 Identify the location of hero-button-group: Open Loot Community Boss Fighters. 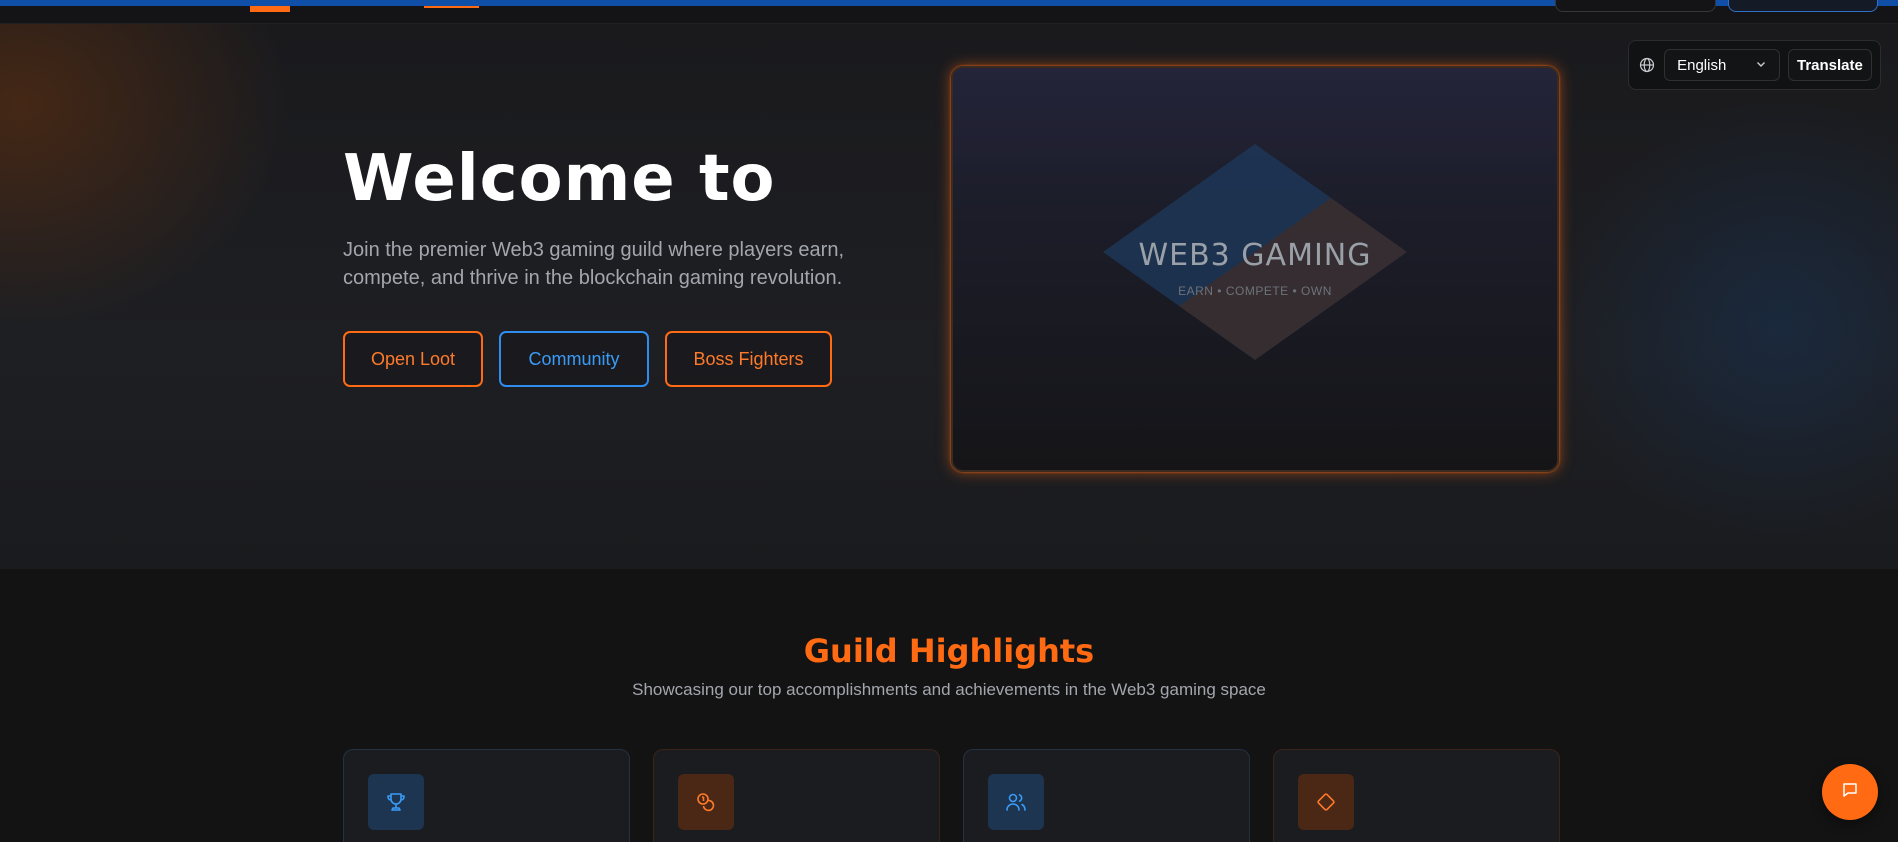
(587, 359).